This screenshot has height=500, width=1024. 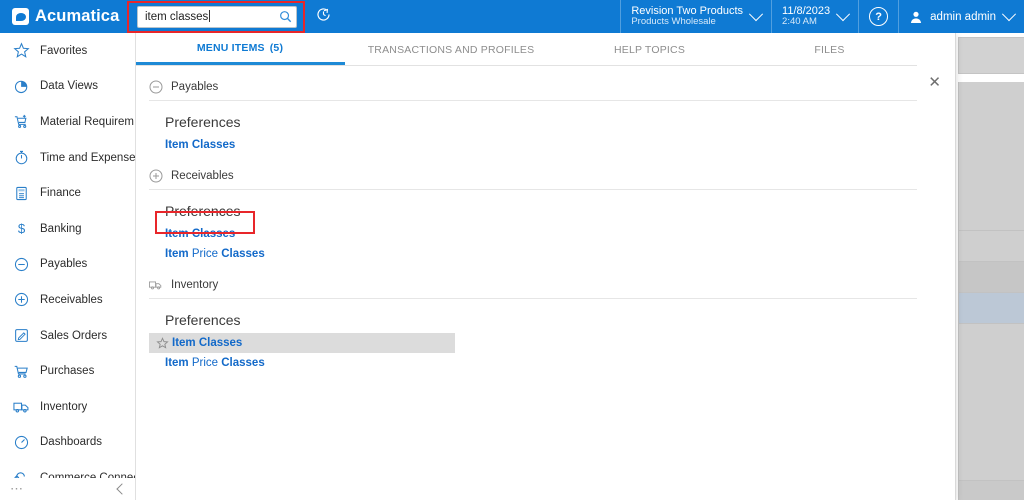 I want to click on sidebar-item-label: Banking, so click(x=61, y=228).